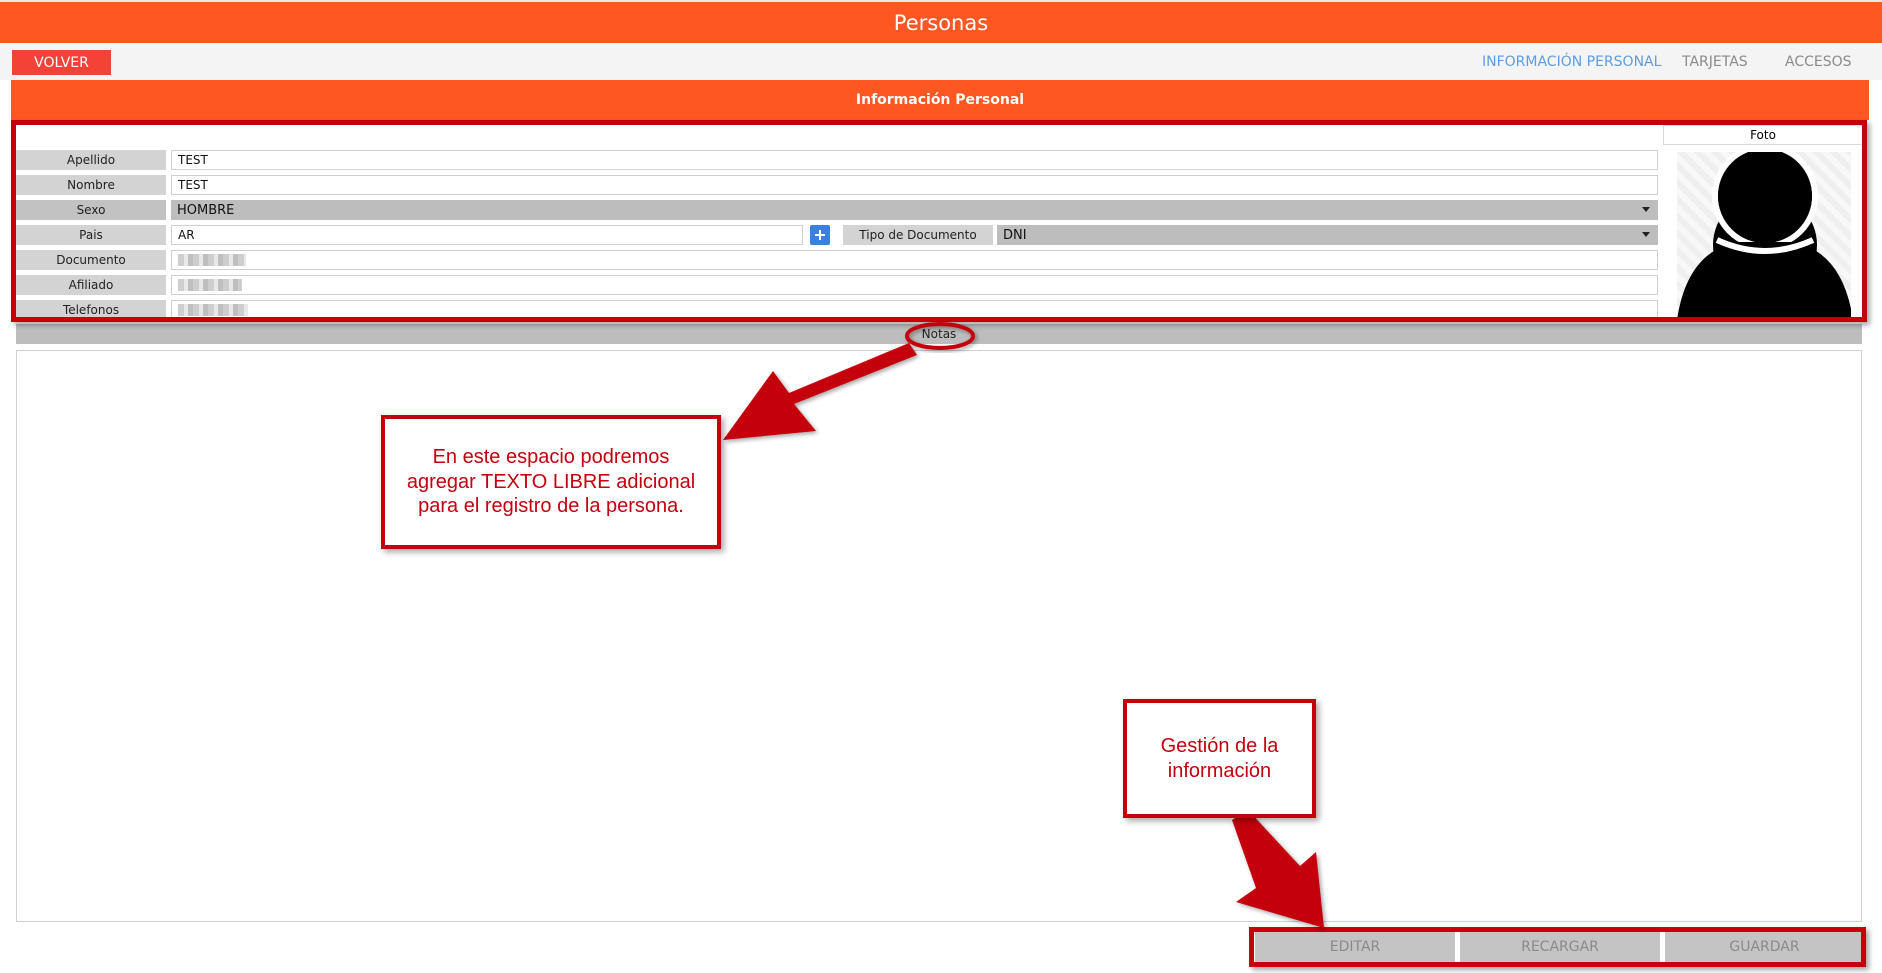  I want to click on callout-notes-line-2: agregar TEXTO LIBRE adicional, so click(551, 481).